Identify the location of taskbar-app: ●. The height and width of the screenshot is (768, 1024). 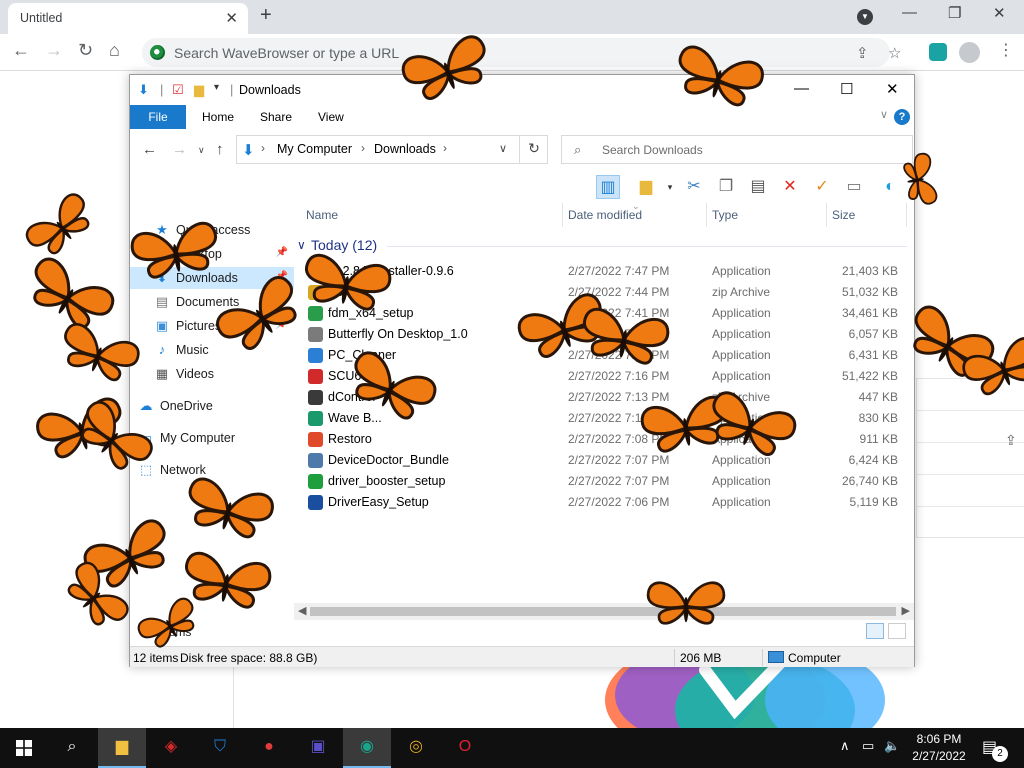
(269, 748).